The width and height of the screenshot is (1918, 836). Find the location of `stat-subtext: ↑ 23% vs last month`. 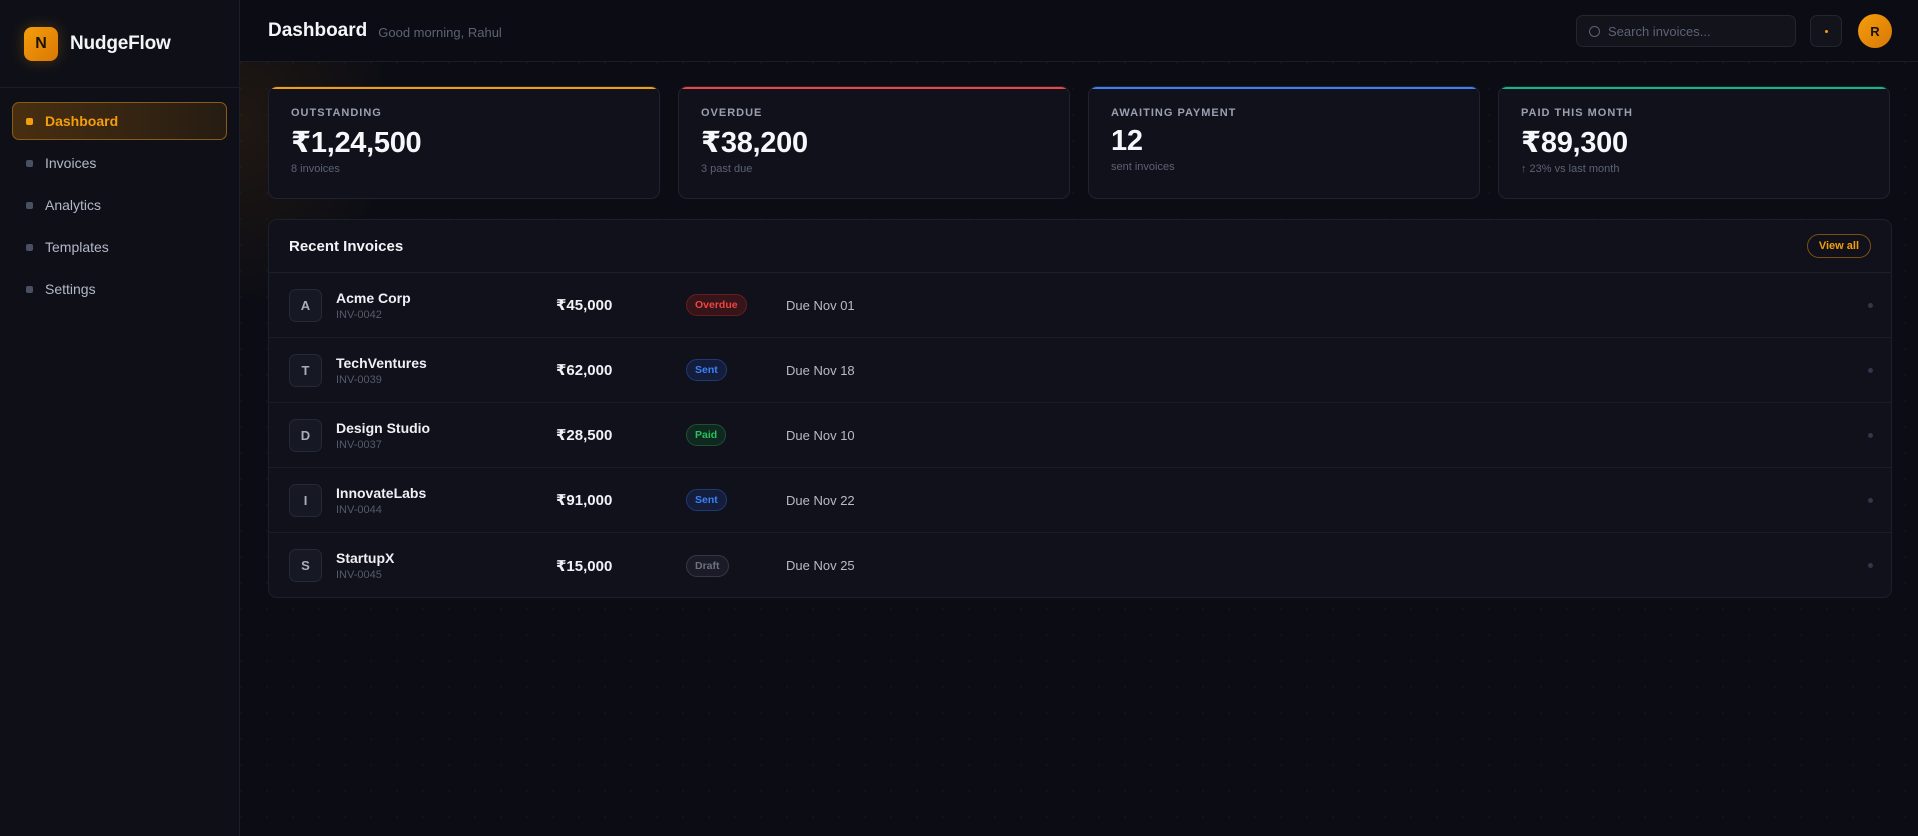

stat-subtext: ↑ 23% vs last month is located at coordinates (1570, 169).